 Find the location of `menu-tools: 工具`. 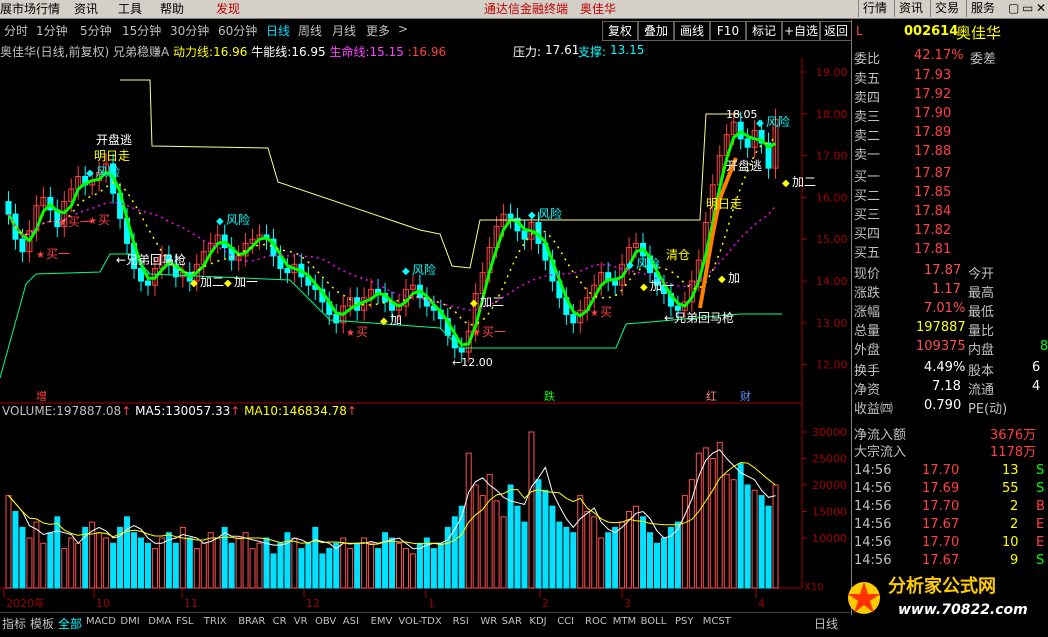

menu-tools: 工具 is located at coordinates (130, 9).